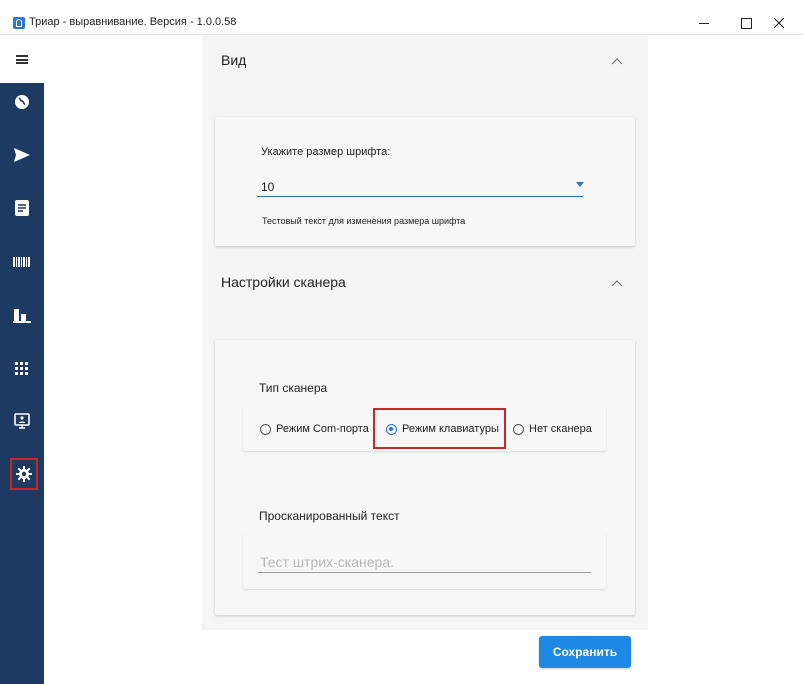 The width and height of the screenshot is (804, 684). I want to click on sidebar-item-barcode, so click(22, 262).